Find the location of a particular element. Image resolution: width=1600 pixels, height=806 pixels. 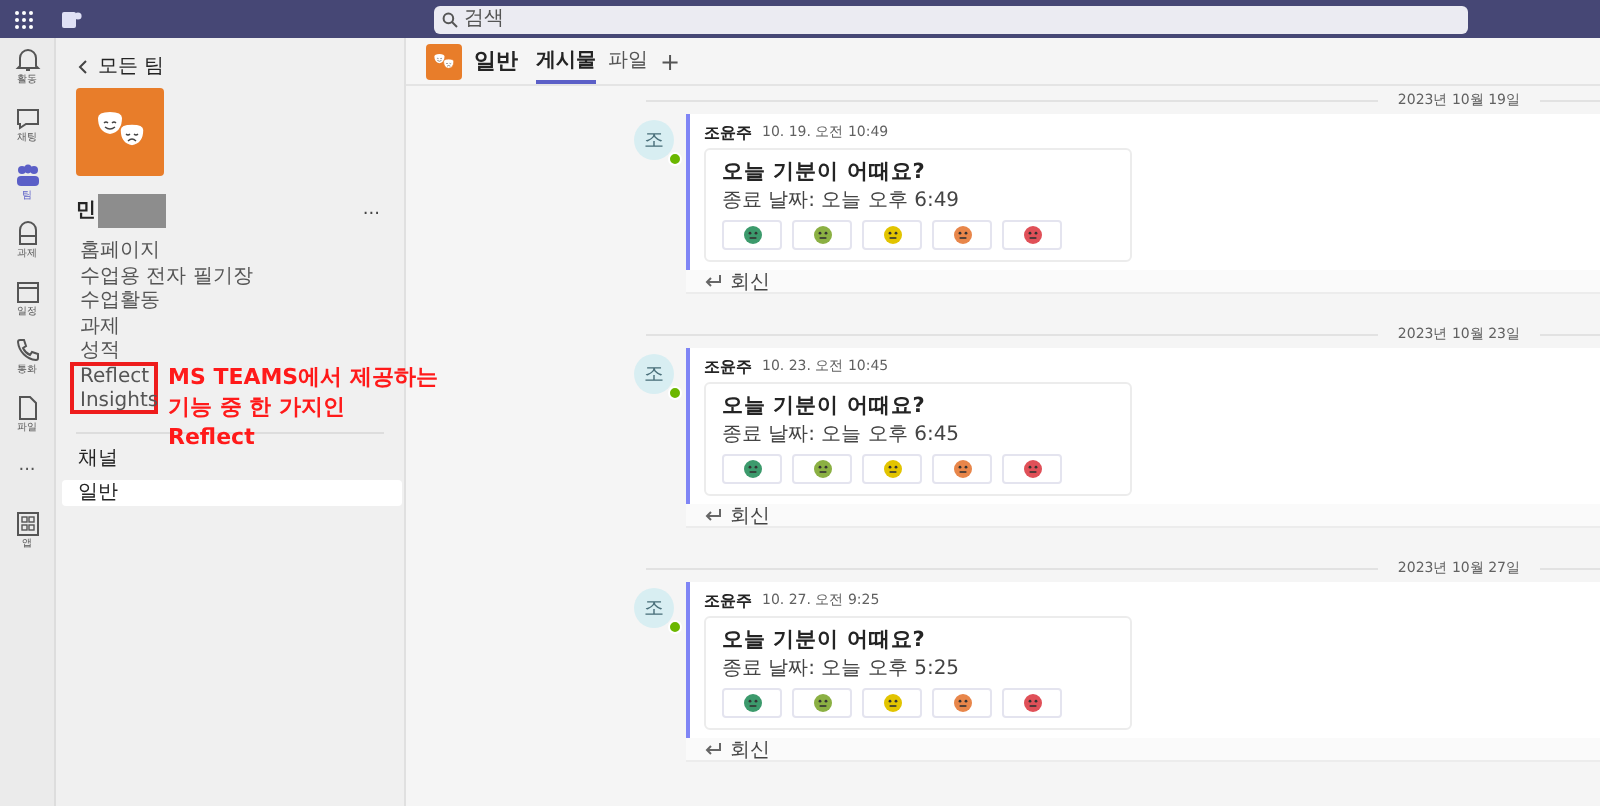

annotation-text: MS TEAMS에서 제공하는 is located at coordinates (303, 377).